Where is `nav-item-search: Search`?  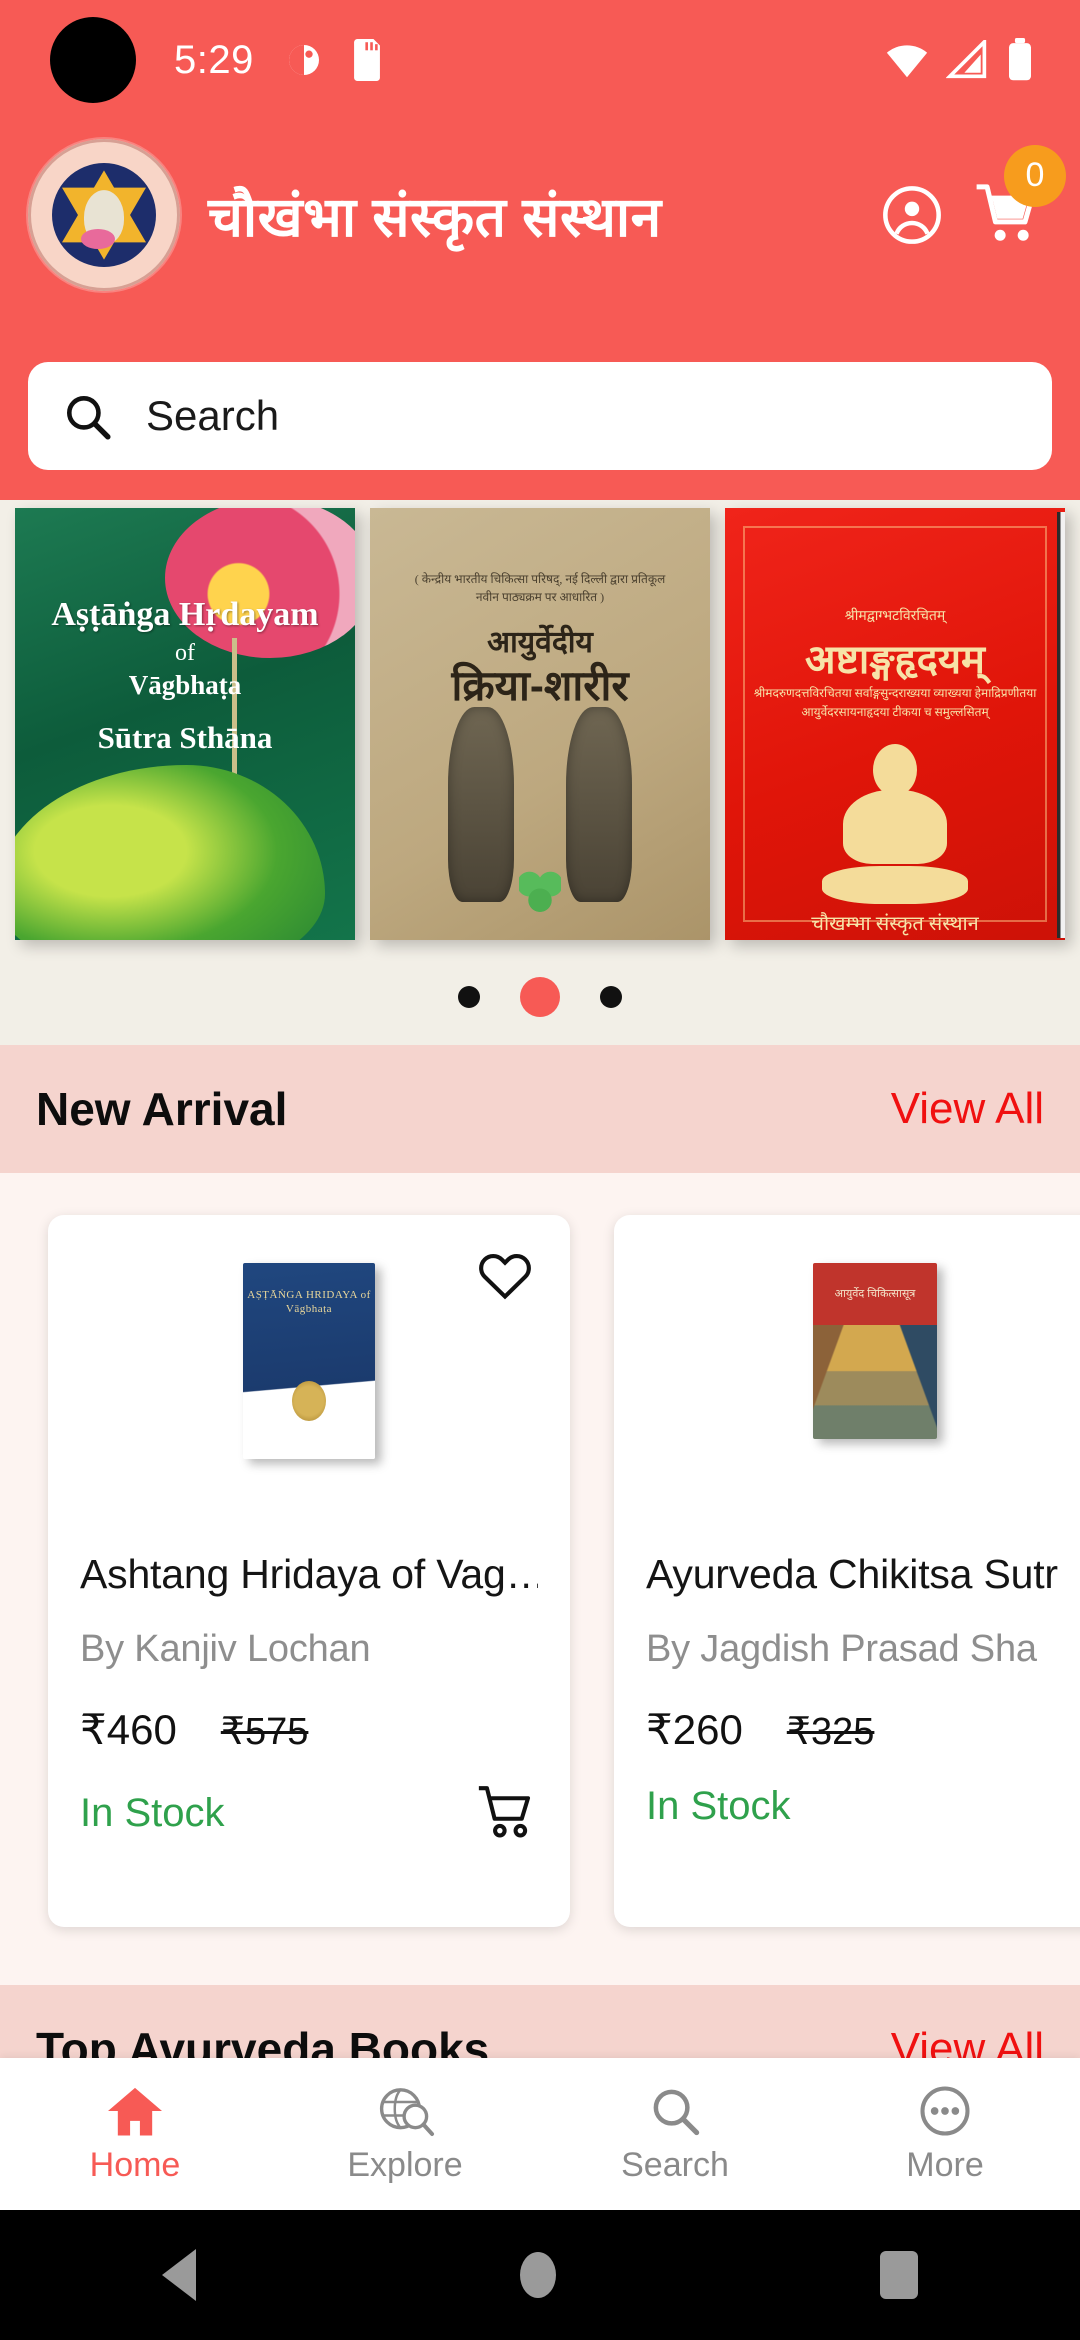
nav-item-search: Search is located at coordinates (675, 2134).